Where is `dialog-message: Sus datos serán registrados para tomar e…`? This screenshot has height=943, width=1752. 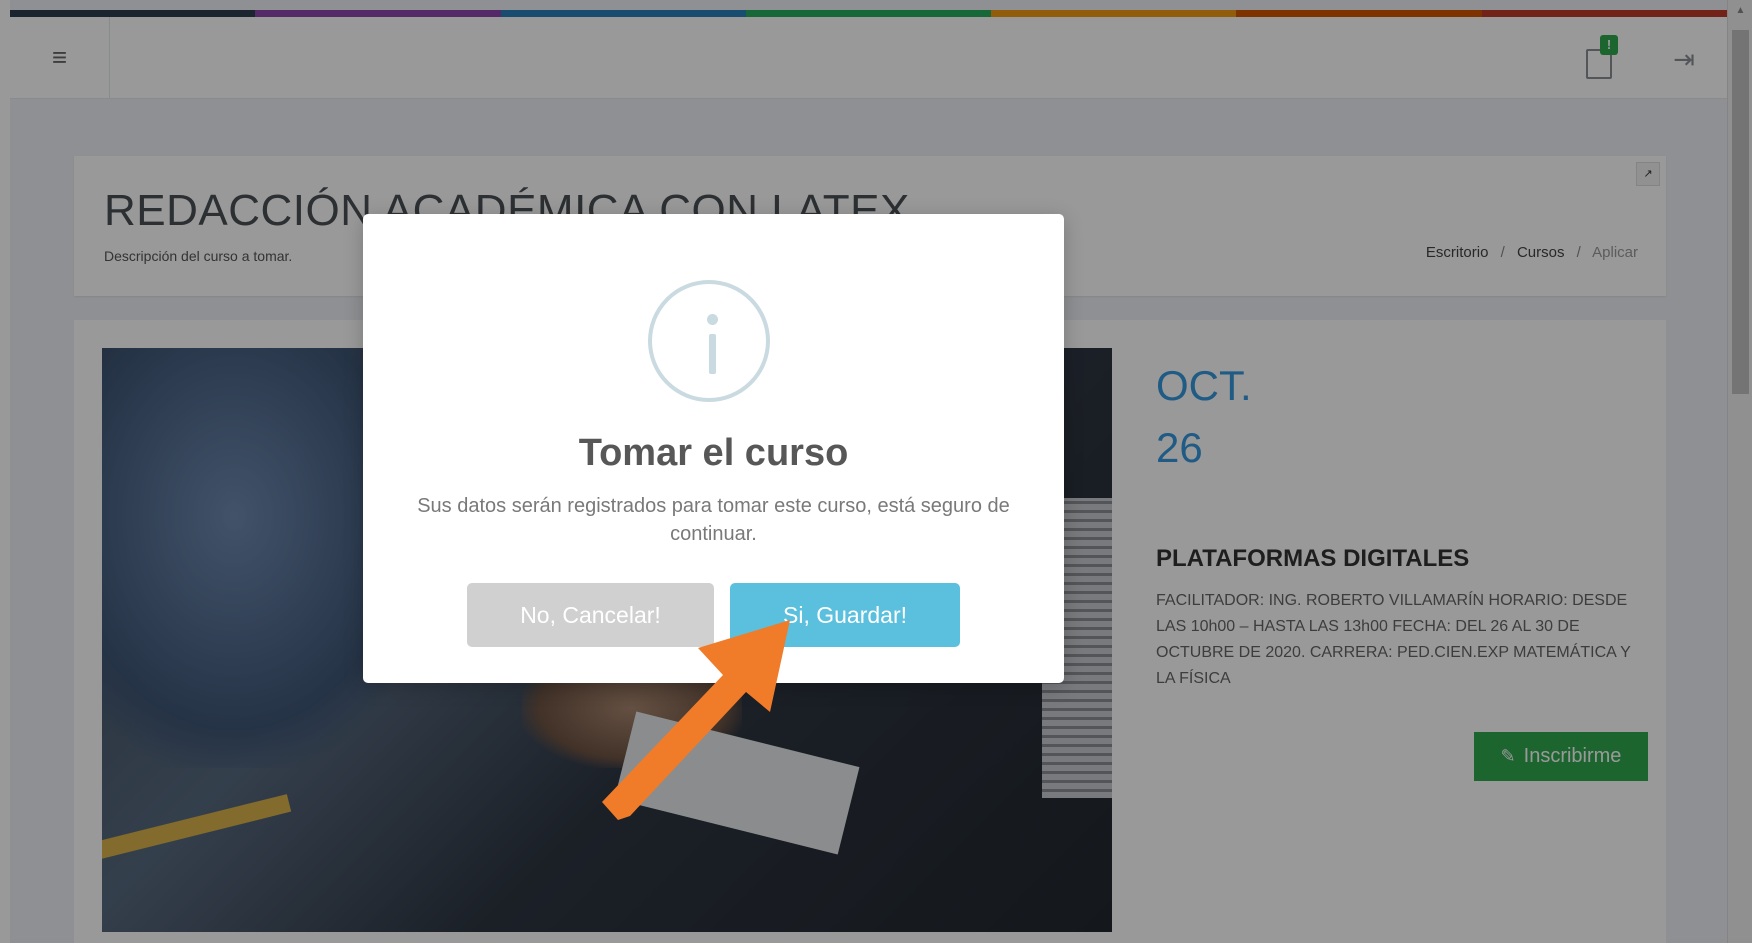 dialog-message: Sus datos serán registrados para tomar e… is located at coordinates (713, 520).